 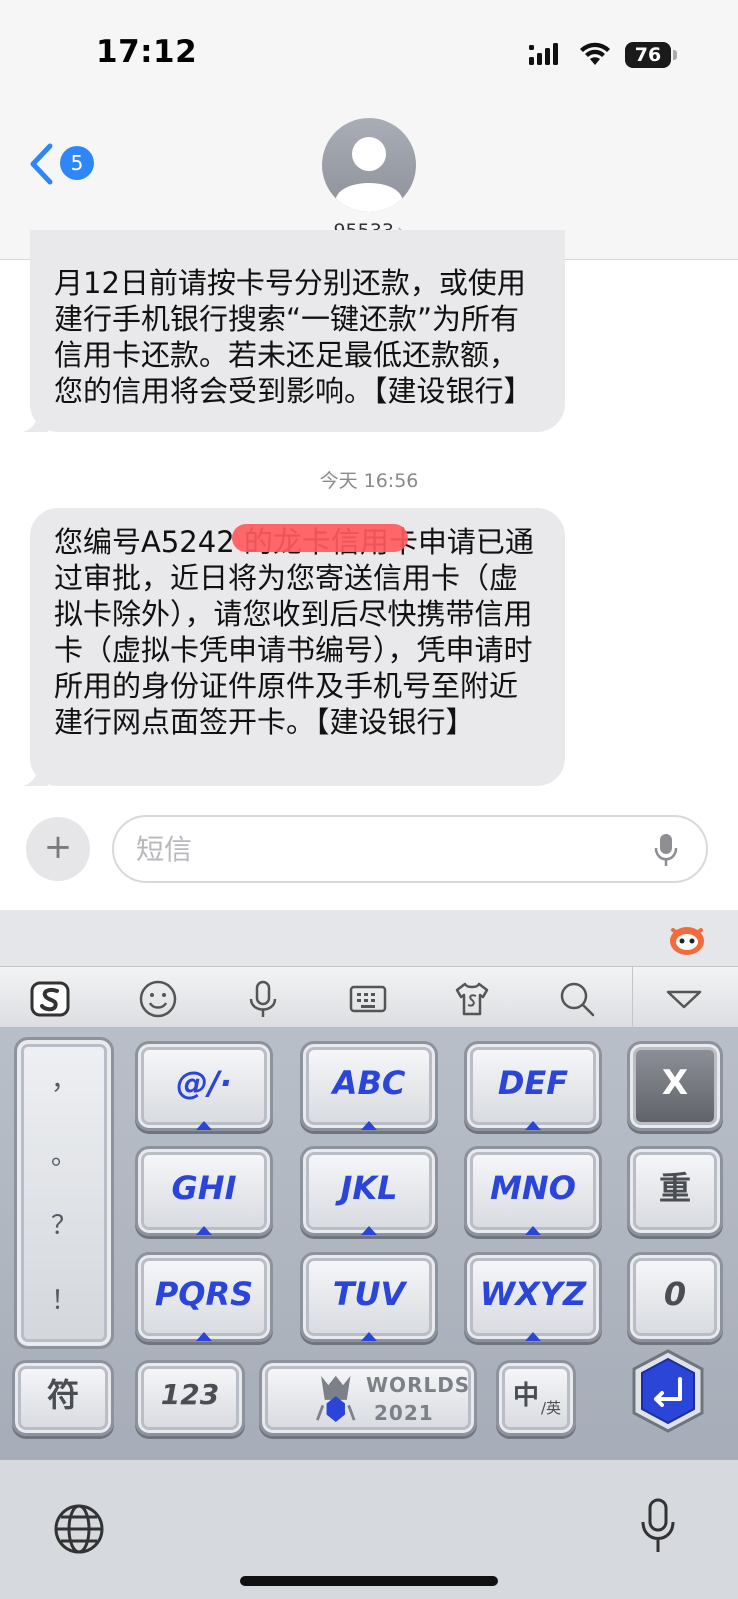 I want to click on message-field, so click(x=410, y=849).